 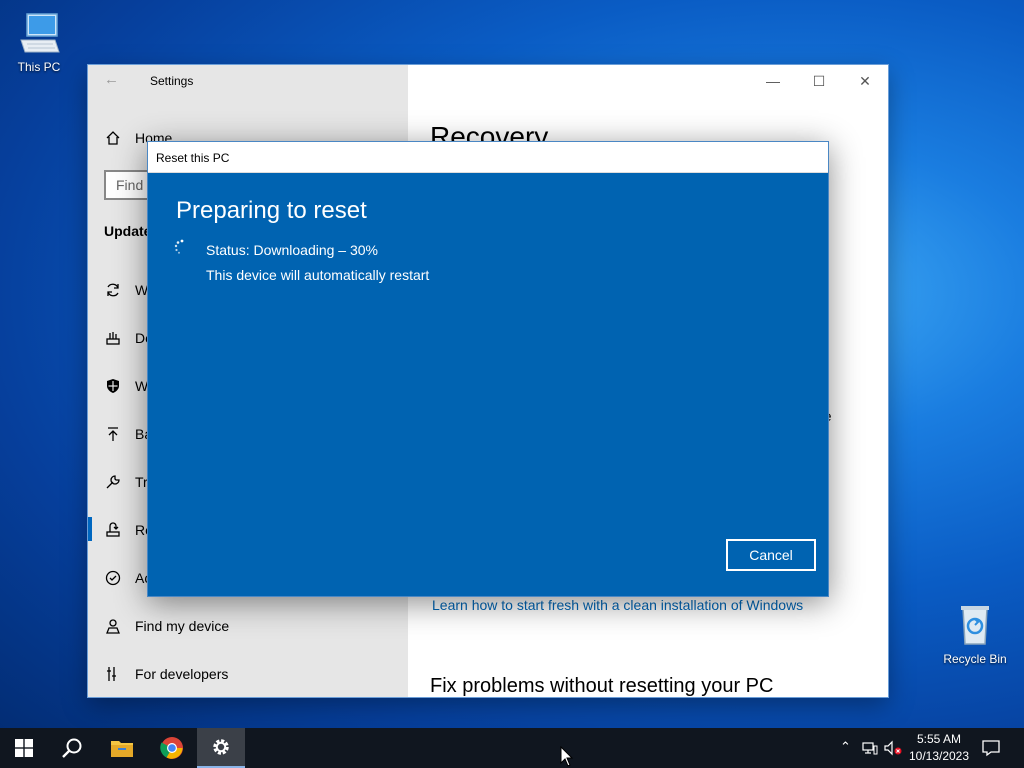 I want to click on desktop-icon-this-pc: This PC, so click(x=39, y=42).